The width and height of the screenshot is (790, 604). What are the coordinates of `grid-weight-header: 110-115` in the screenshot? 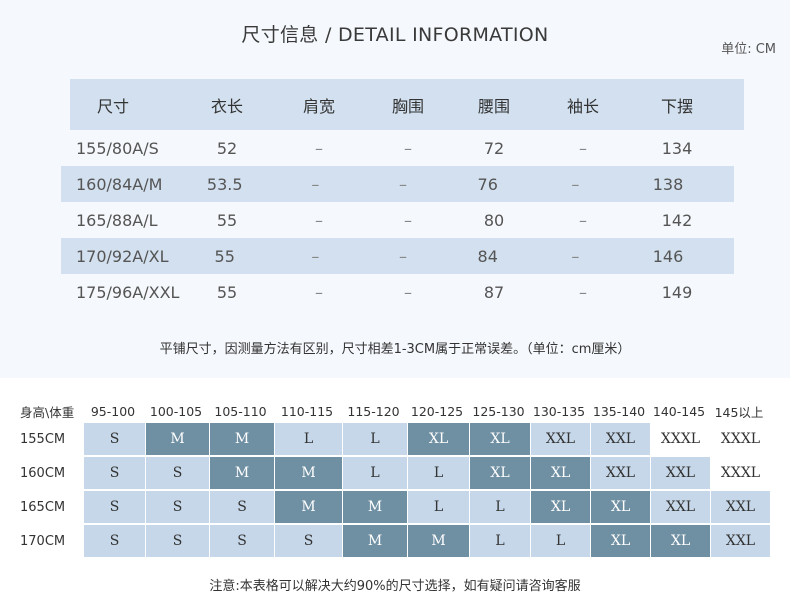 It's located at (307, 411).